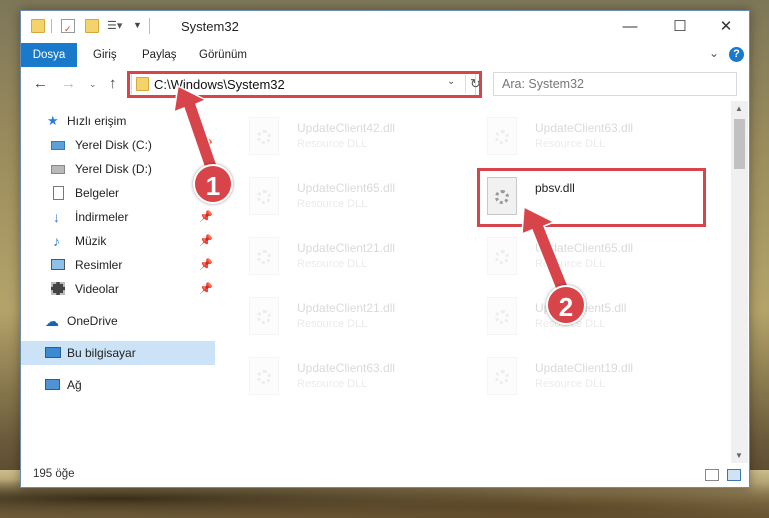 This screenshot has height=518, width=769. I want to click on step-1-badge: 1, so click(213, 184).